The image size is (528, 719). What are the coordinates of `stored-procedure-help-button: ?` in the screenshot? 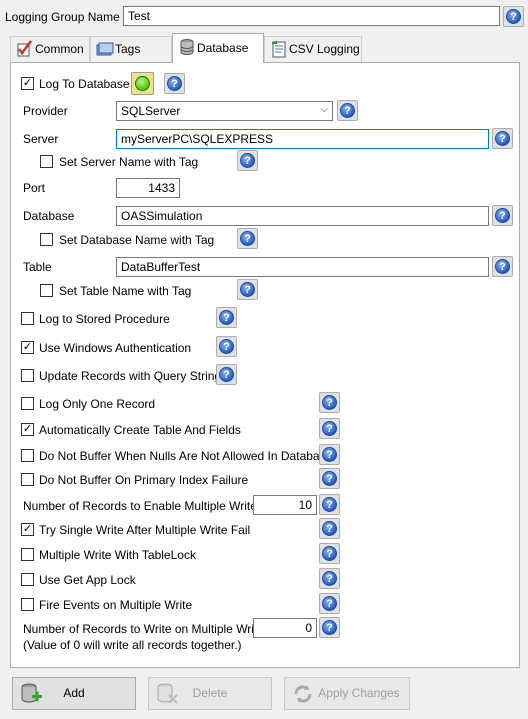 It's located at (226, 317).